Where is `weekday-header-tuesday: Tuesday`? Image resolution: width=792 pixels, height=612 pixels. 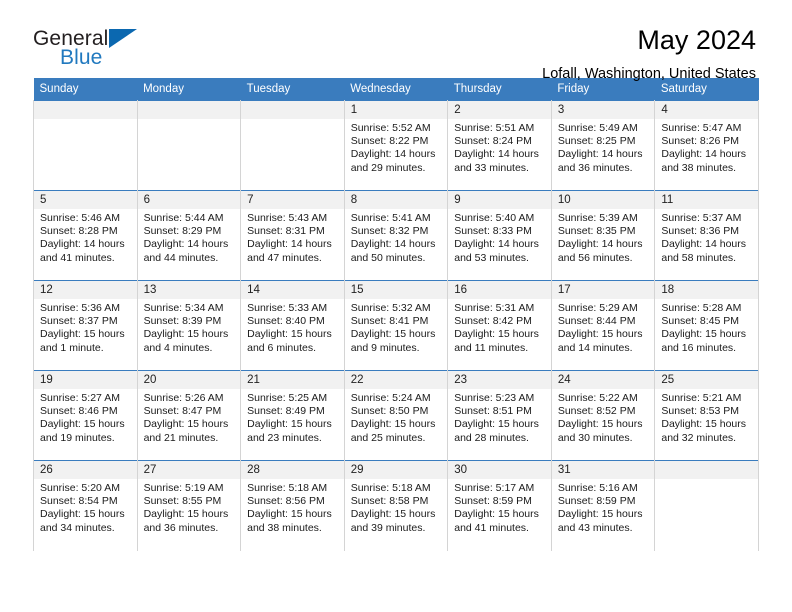
weekday-header-tuesday: Tuesday is located at coordinates (292, 89).